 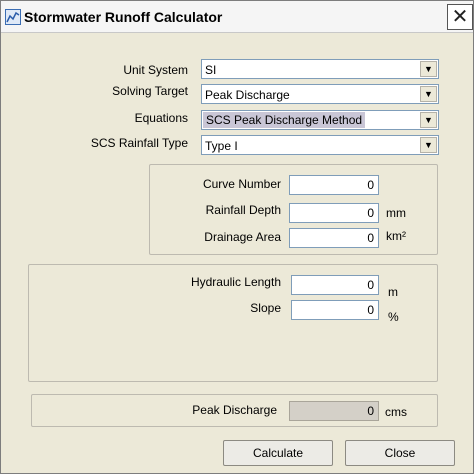 I want to click on equations-value: SCS Peak Discharge Method, so click(x=284, y=120).